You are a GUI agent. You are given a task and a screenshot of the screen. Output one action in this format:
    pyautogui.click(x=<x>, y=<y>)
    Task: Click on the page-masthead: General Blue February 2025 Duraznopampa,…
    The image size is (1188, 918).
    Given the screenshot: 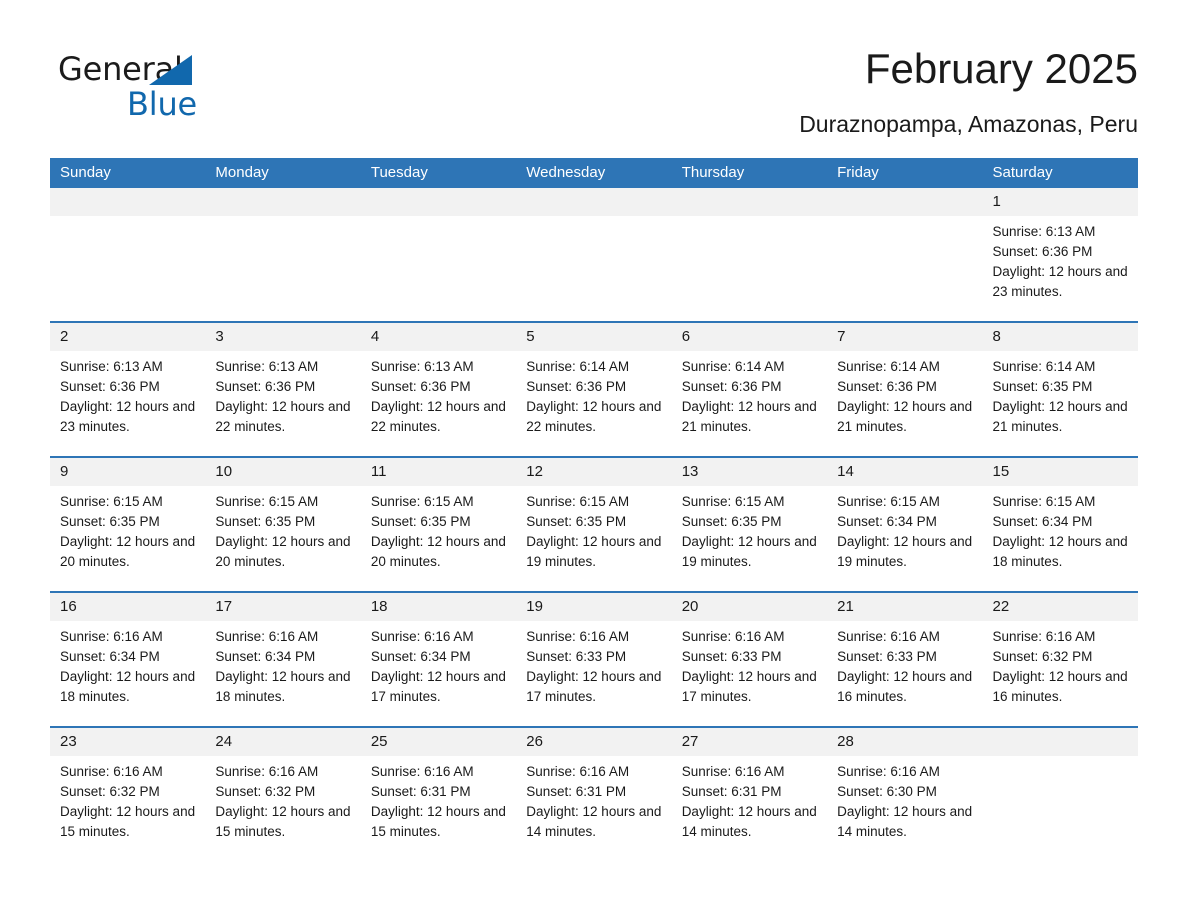 What is the action you would take?
    pyautogui.click(x=594, y=94)
    